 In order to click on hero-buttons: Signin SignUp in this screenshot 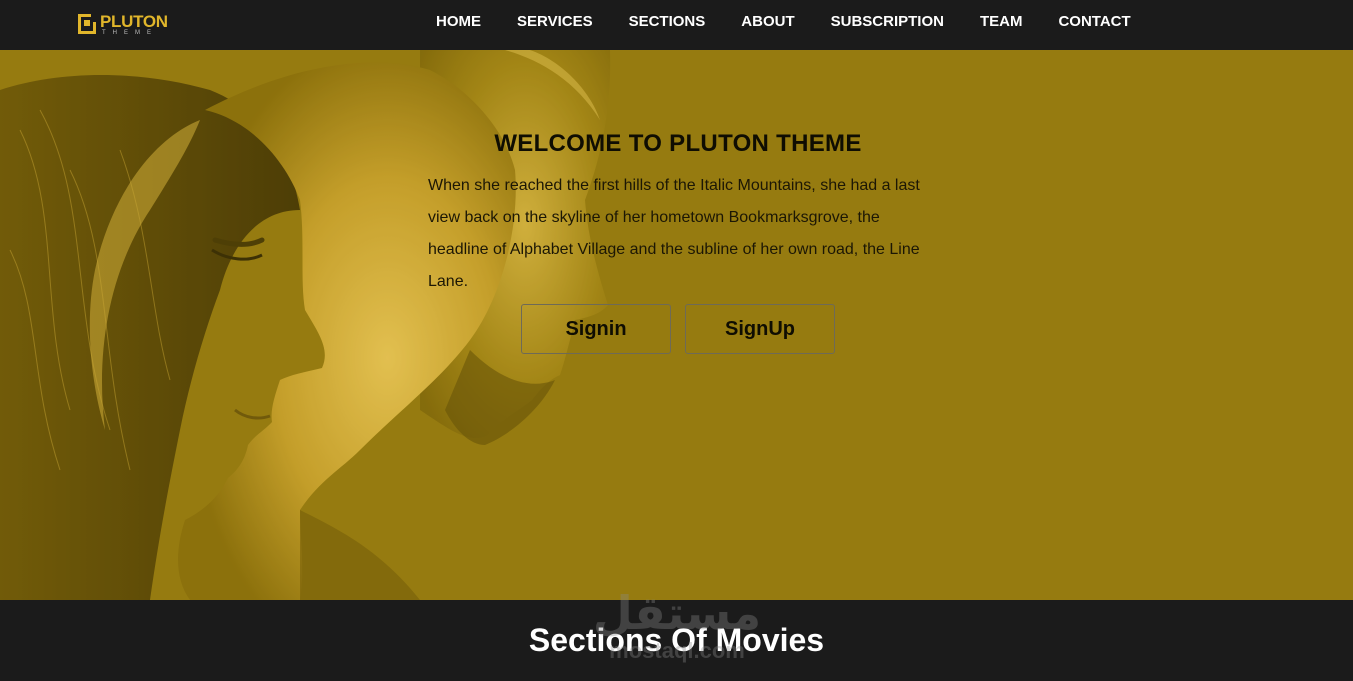, I will do `click(678, 329)`.